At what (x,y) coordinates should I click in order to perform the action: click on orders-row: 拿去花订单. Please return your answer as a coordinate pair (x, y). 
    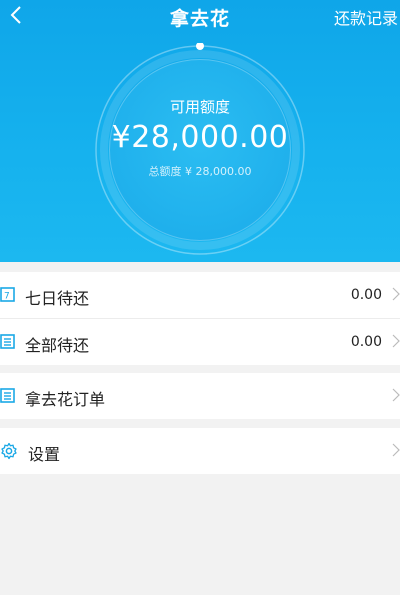
    Looking at the image, I should click on (200, 396).